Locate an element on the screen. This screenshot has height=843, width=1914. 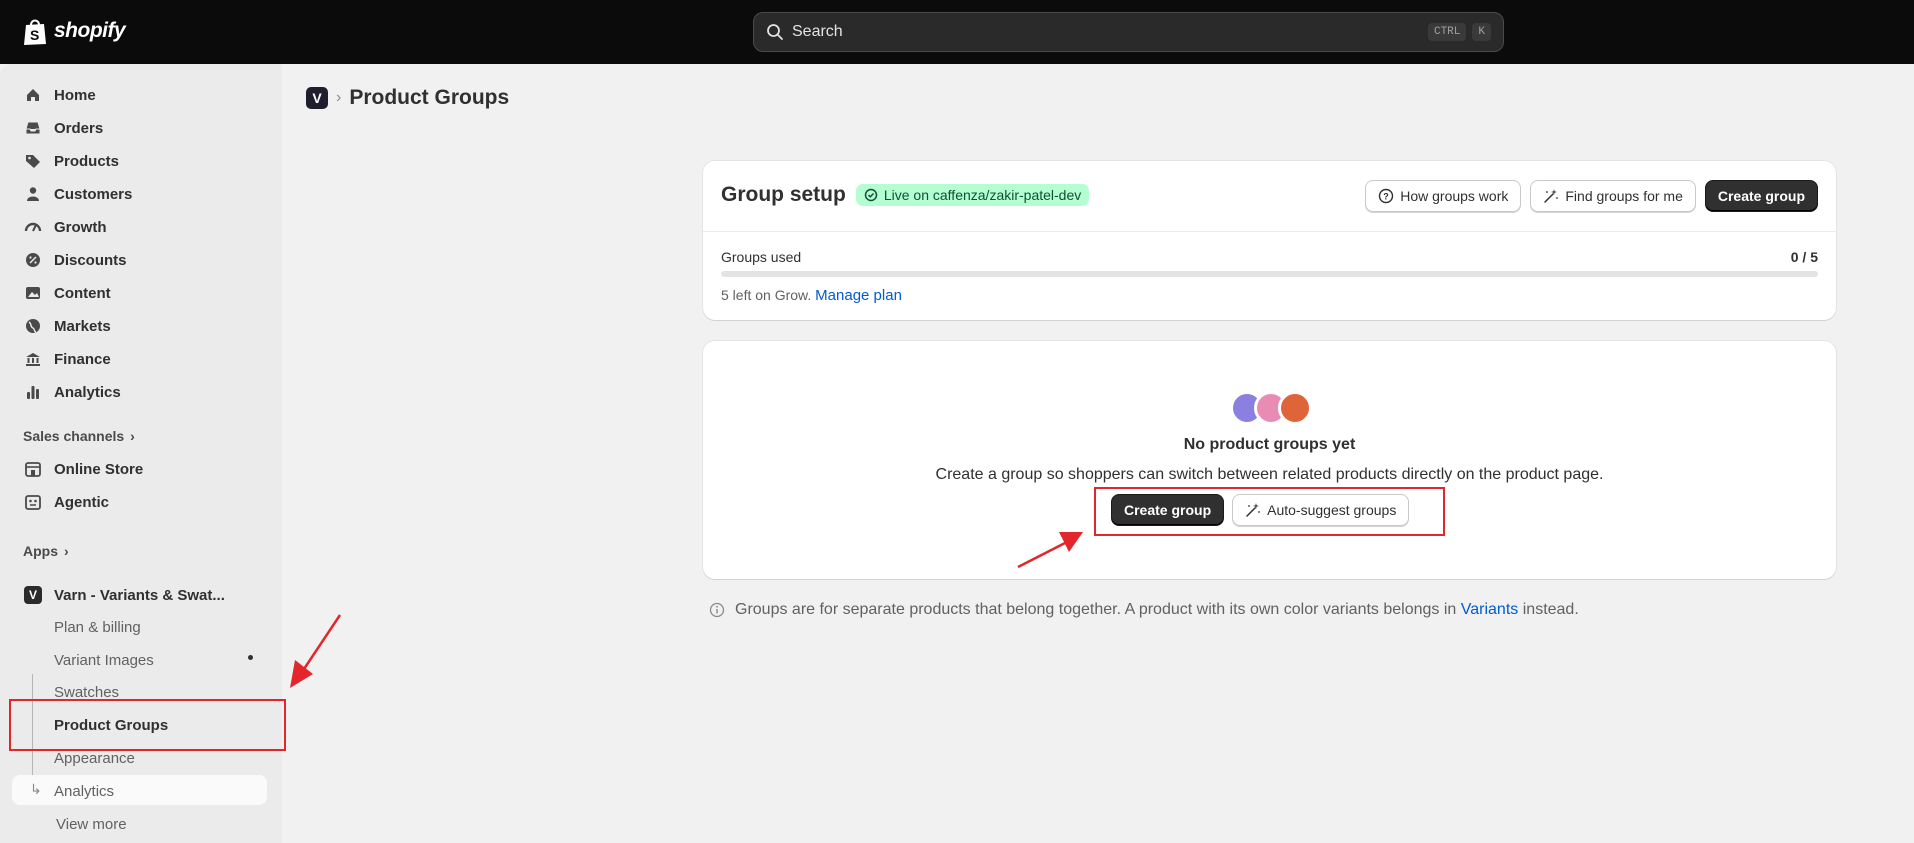
button-label: Find groups for me is located at coordinates (1624, 196).